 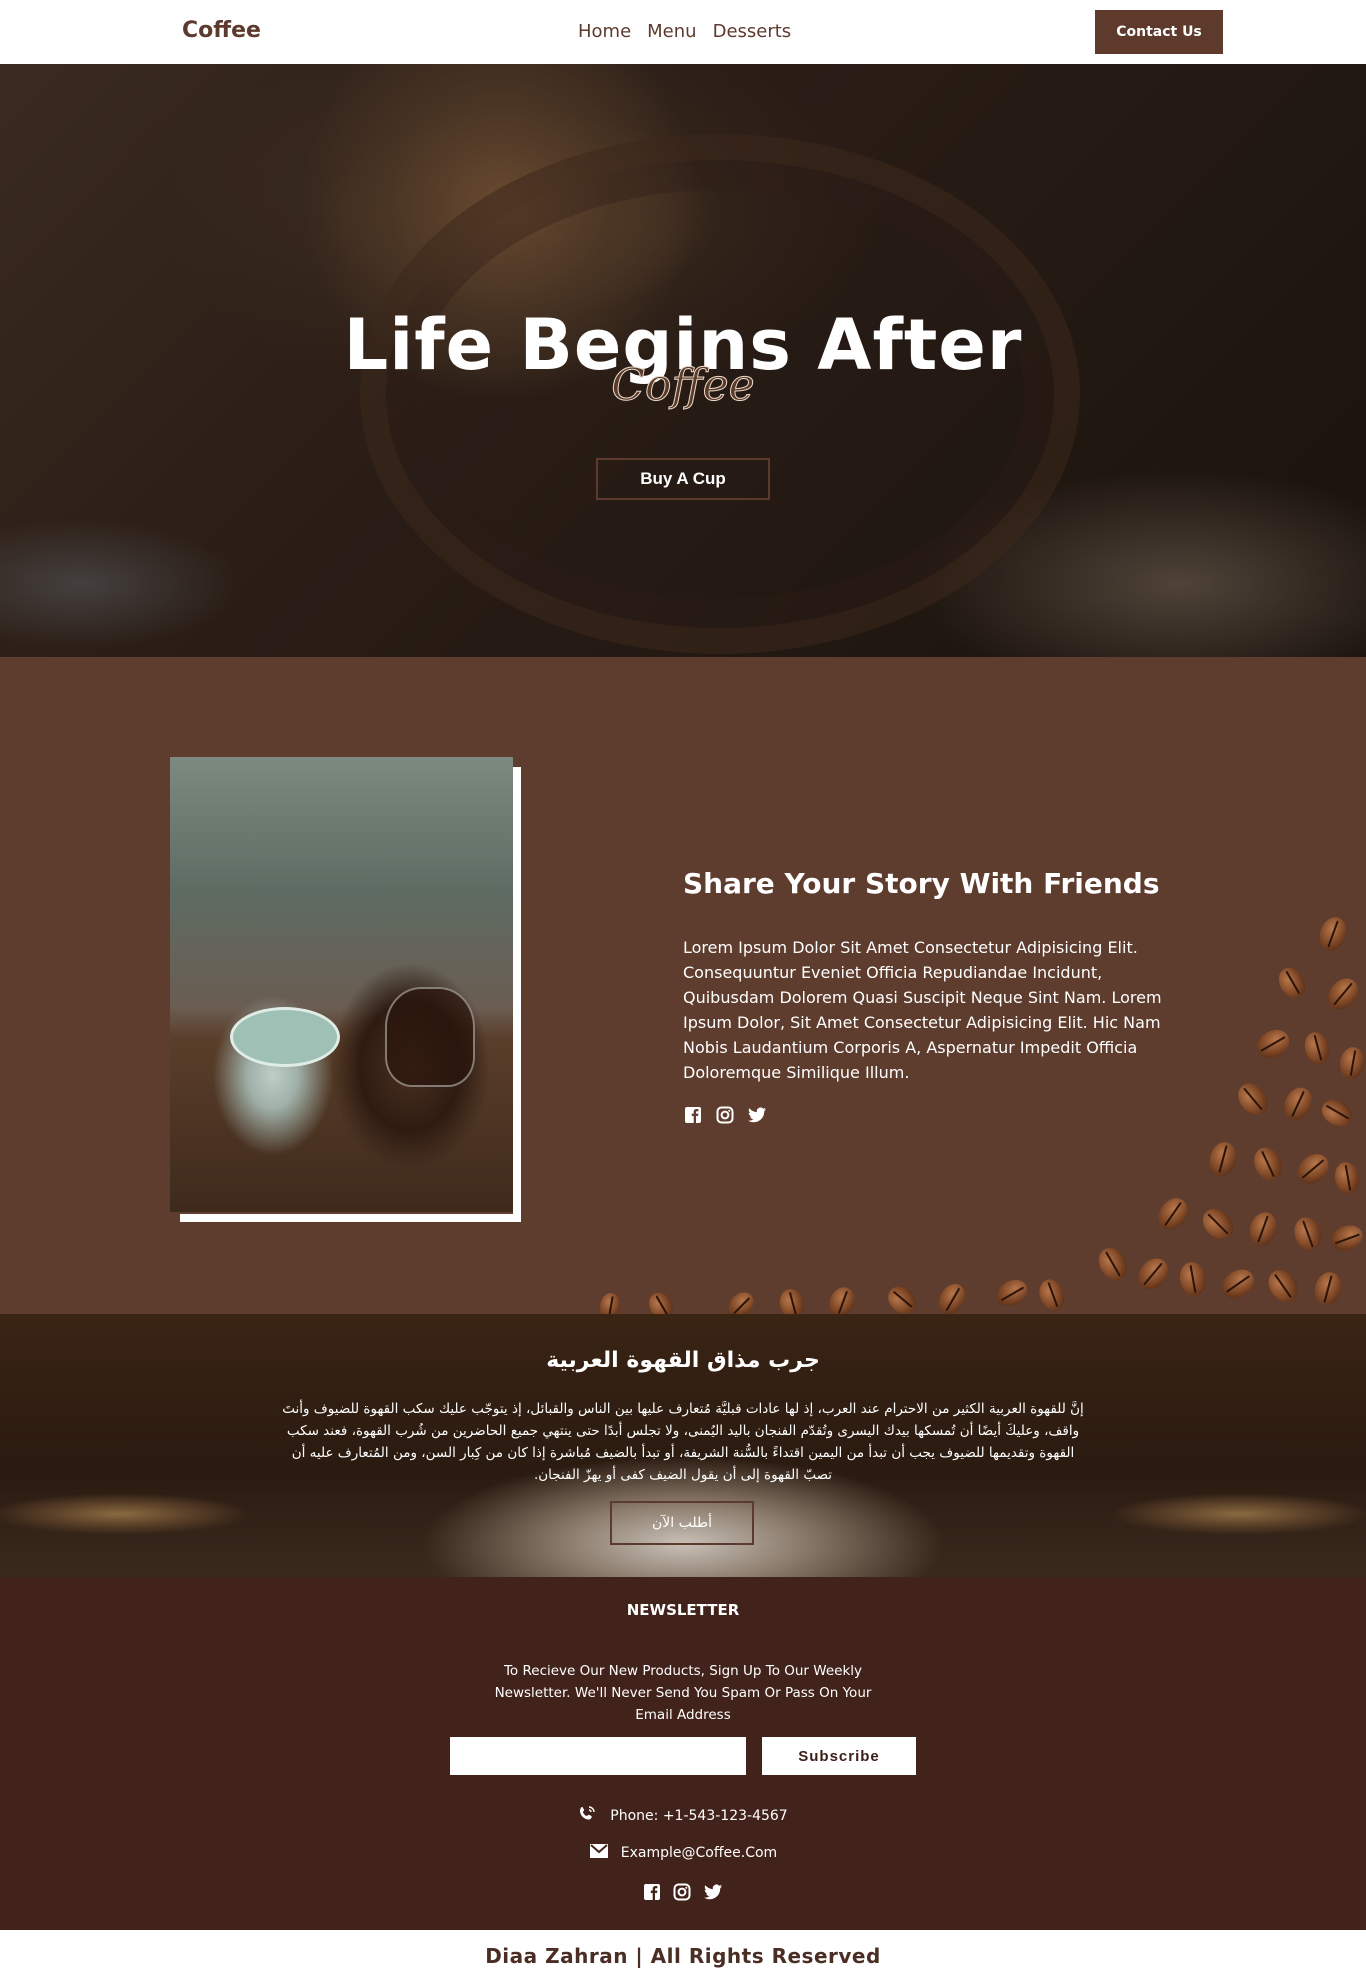 What do you see at coordinates (713, 1892) in the screenshot?
I see `twitter-icon` at bounding box center [713, 1892].